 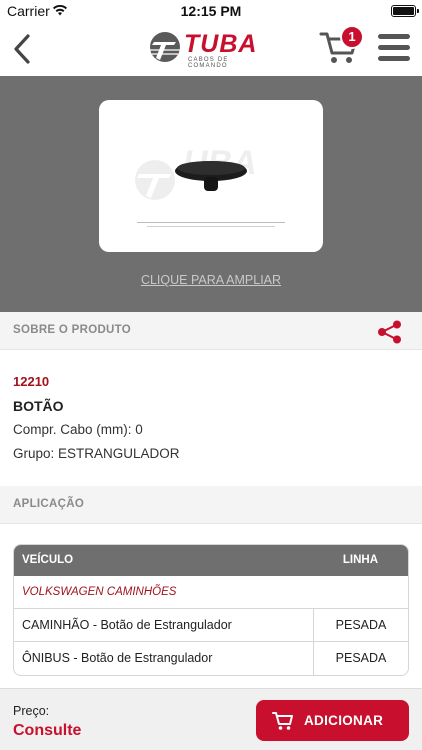 I want to click on section-title-application: APLICAÇÃO, so click(x=49, y=504).